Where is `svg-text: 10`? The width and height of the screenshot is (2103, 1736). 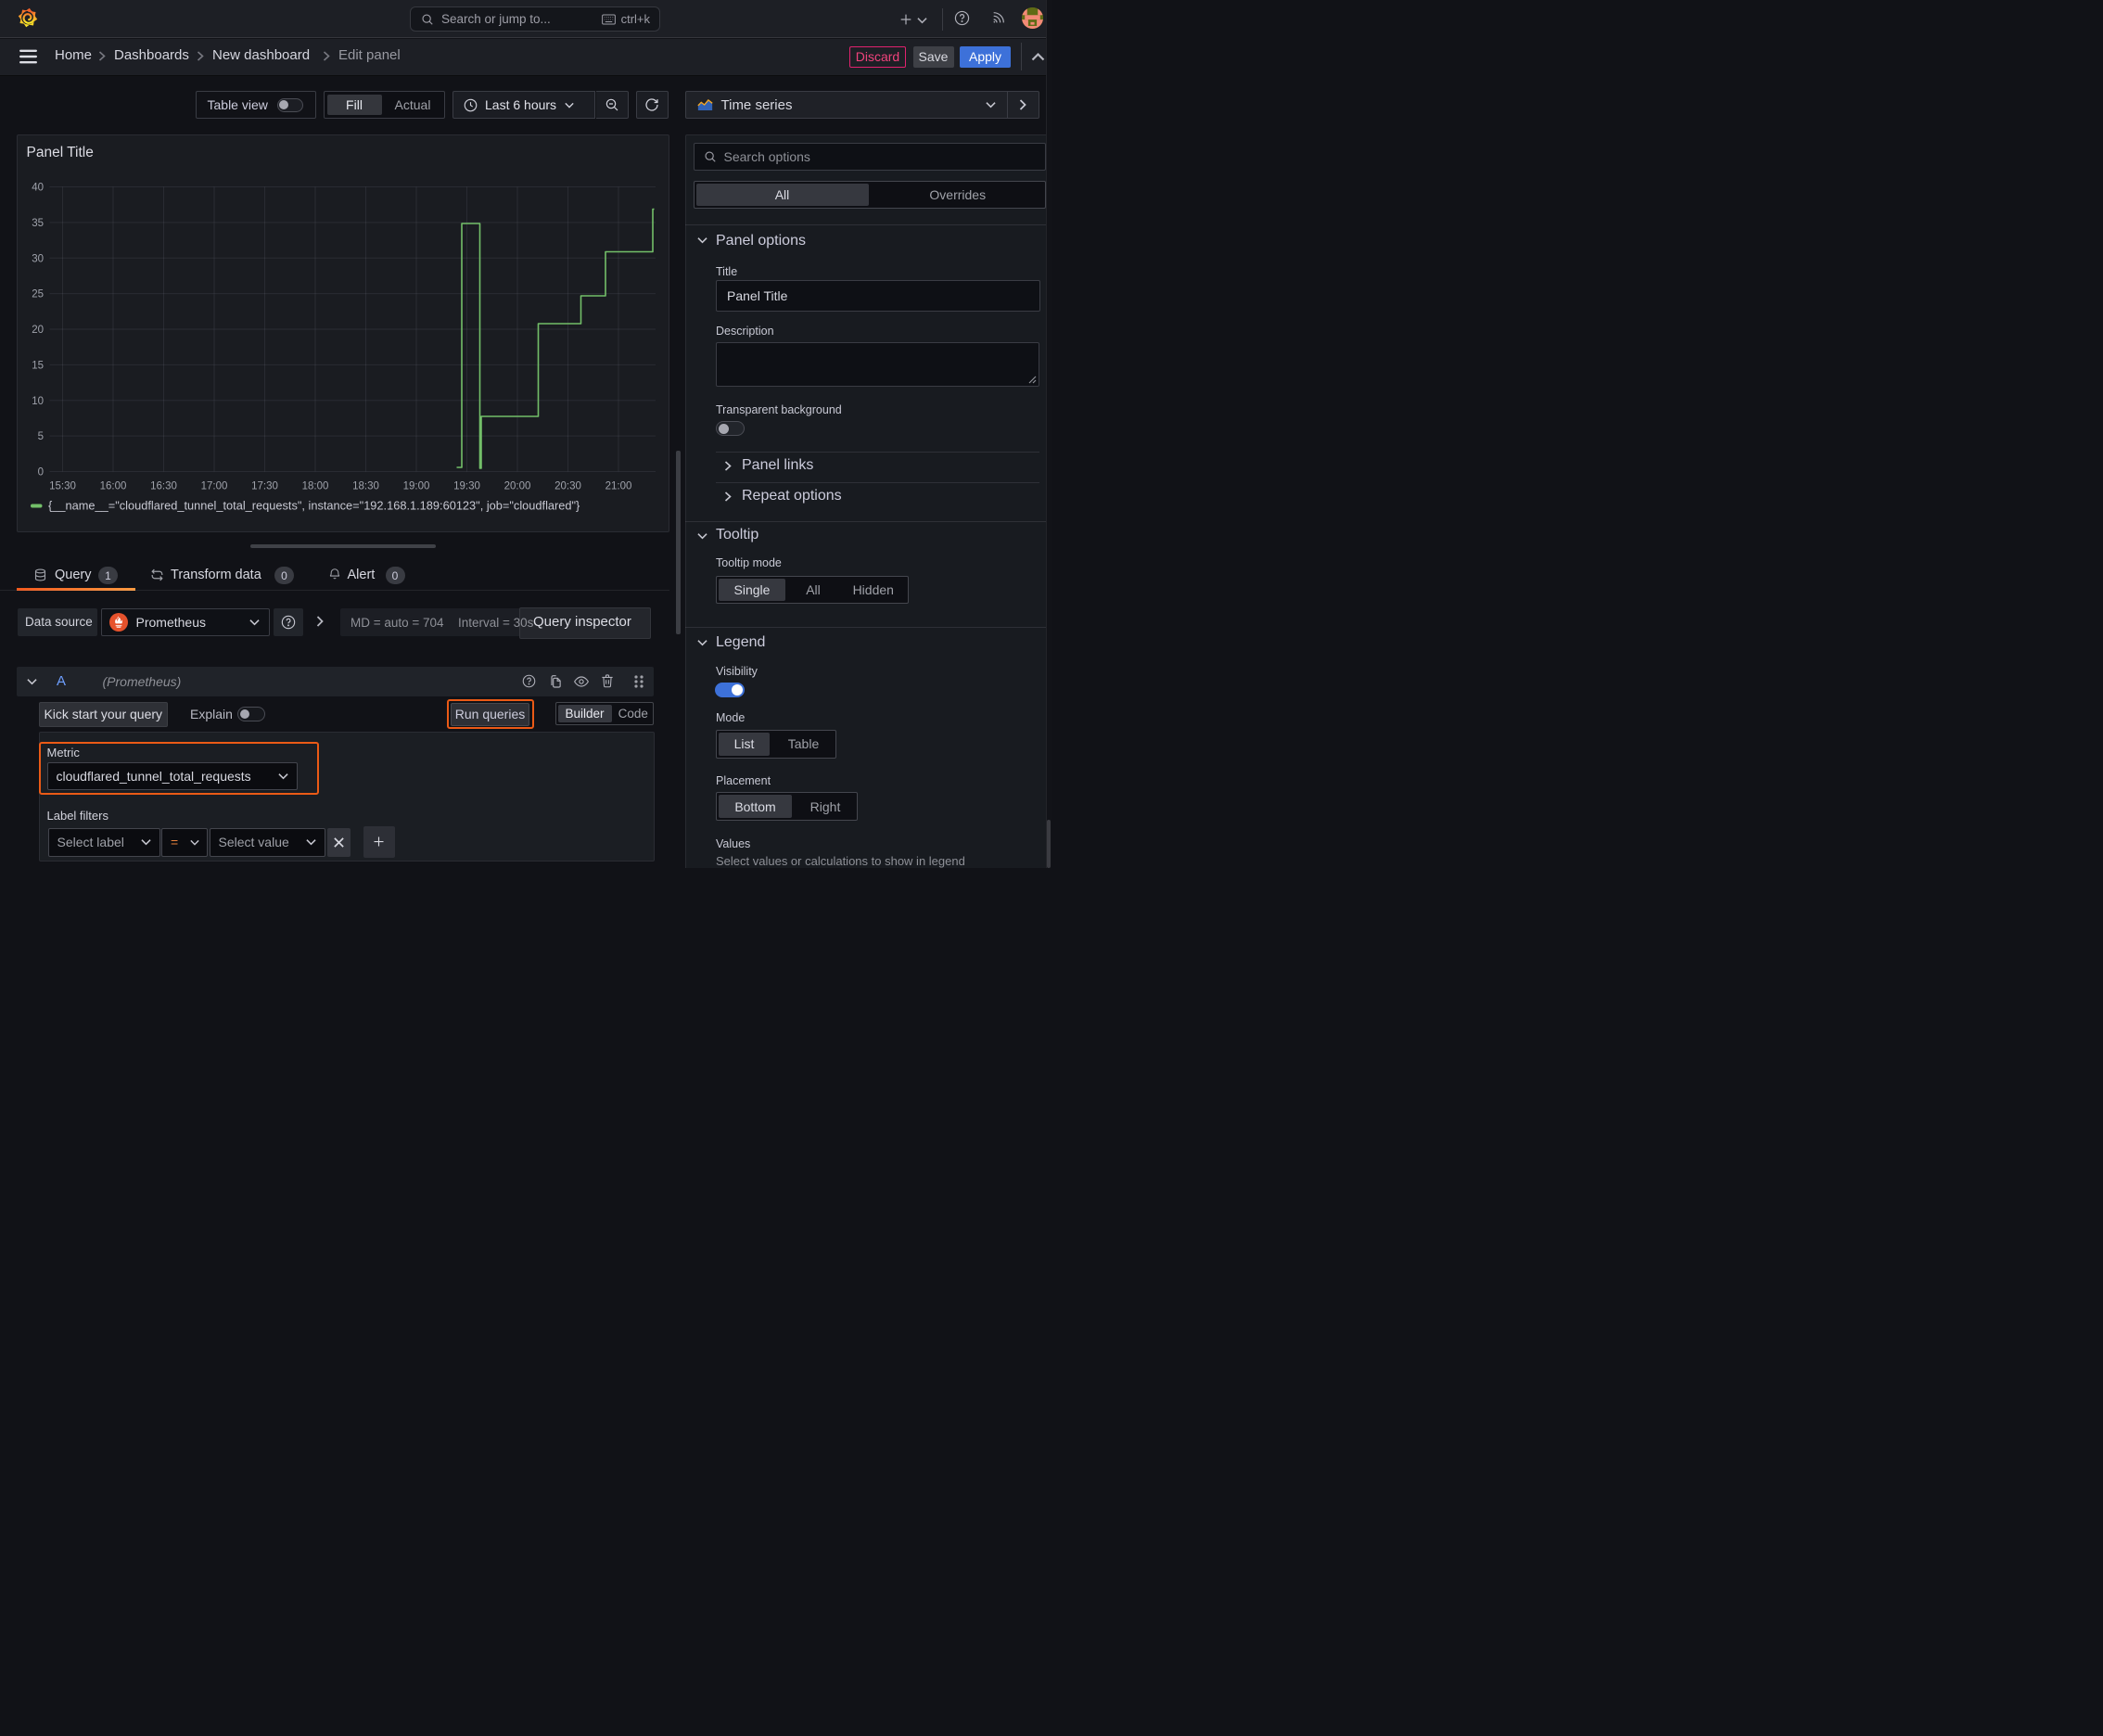
svg-text: 10 is located at coordinates (38, 401).